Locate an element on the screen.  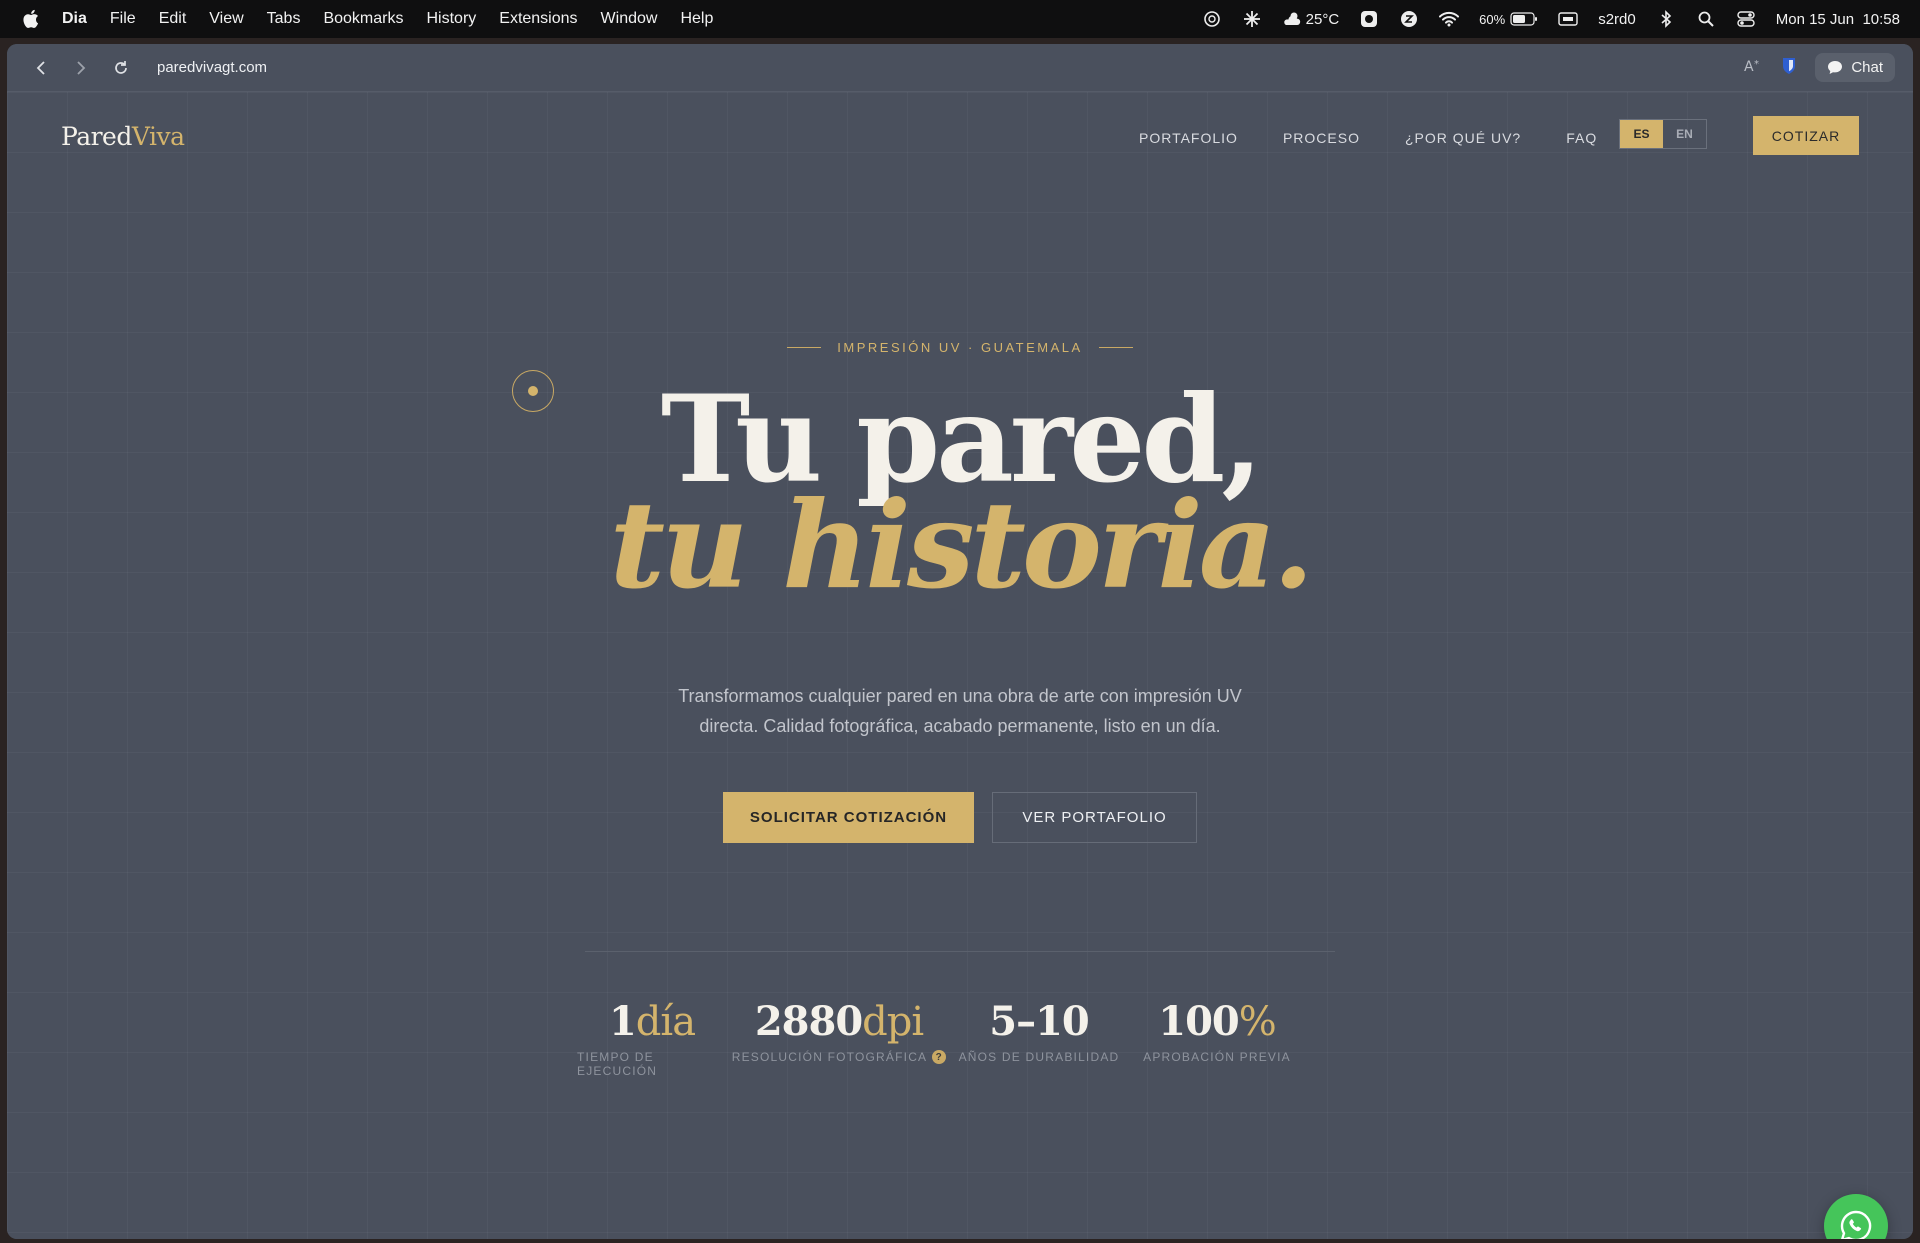
svg-text: A is located at coordinates (1749, 67).